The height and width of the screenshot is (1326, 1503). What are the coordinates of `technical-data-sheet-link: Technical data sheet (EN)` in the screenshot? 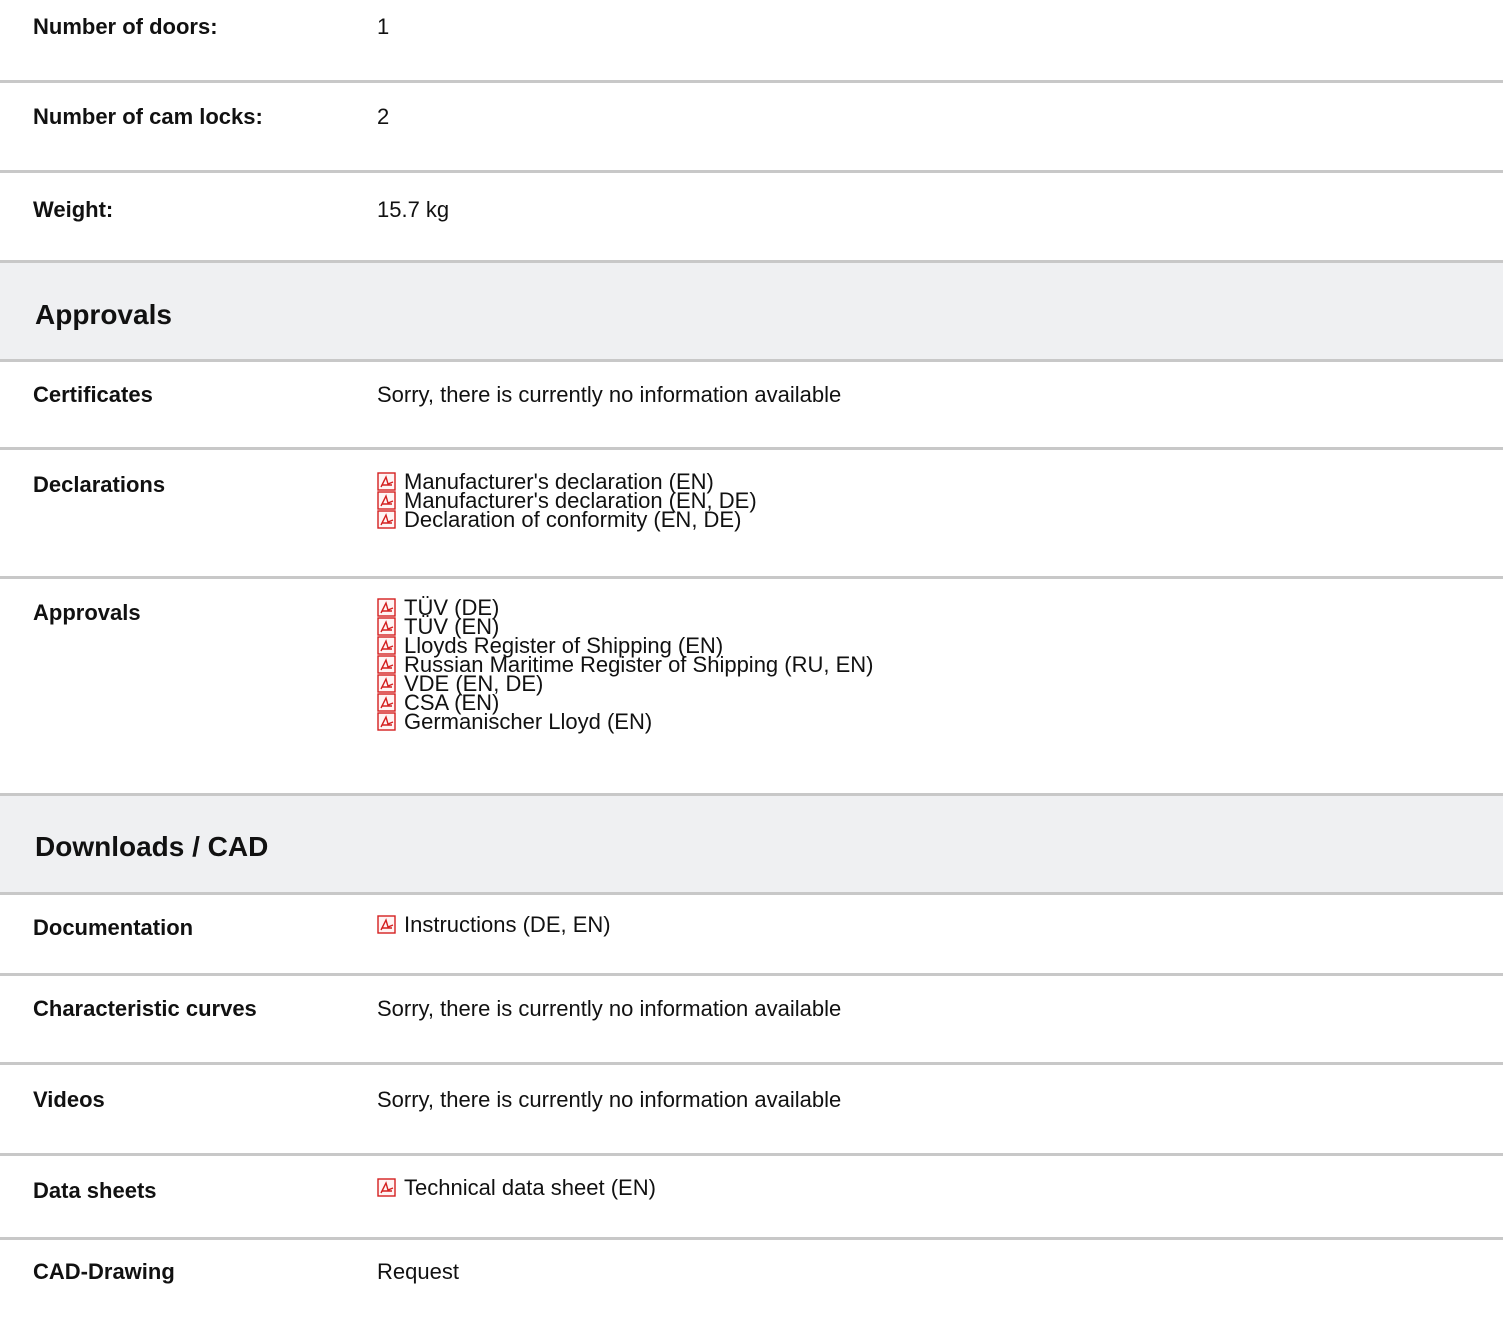 It's located at (516, 1188).